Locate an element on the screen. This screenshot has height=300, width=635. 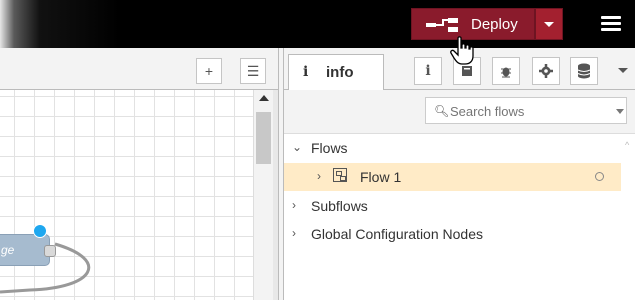
tree-label-flows: Flows is located at coordinates (329, 148).